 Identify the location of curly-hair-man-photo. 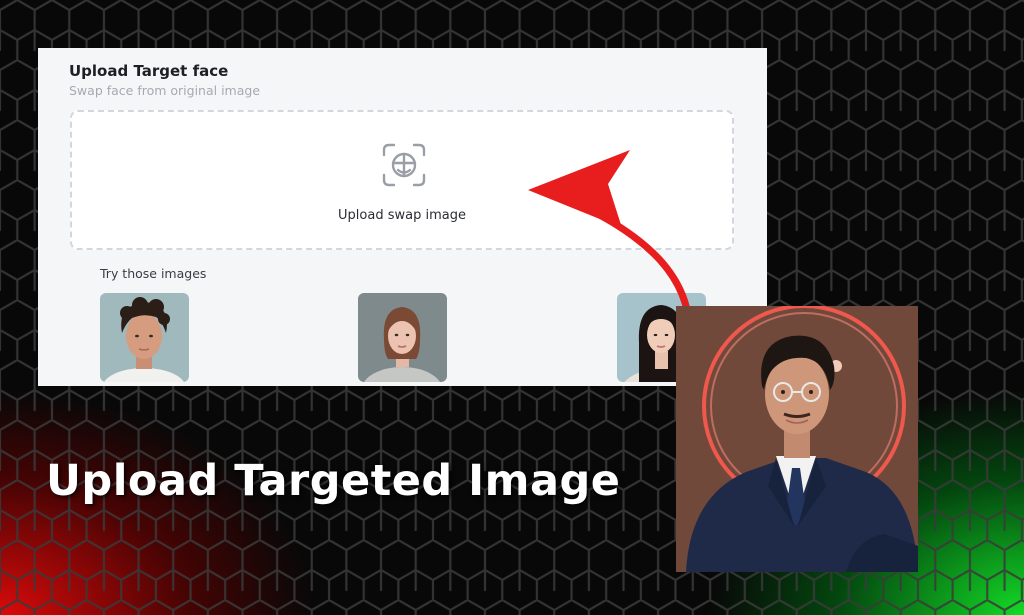
(144, 337).